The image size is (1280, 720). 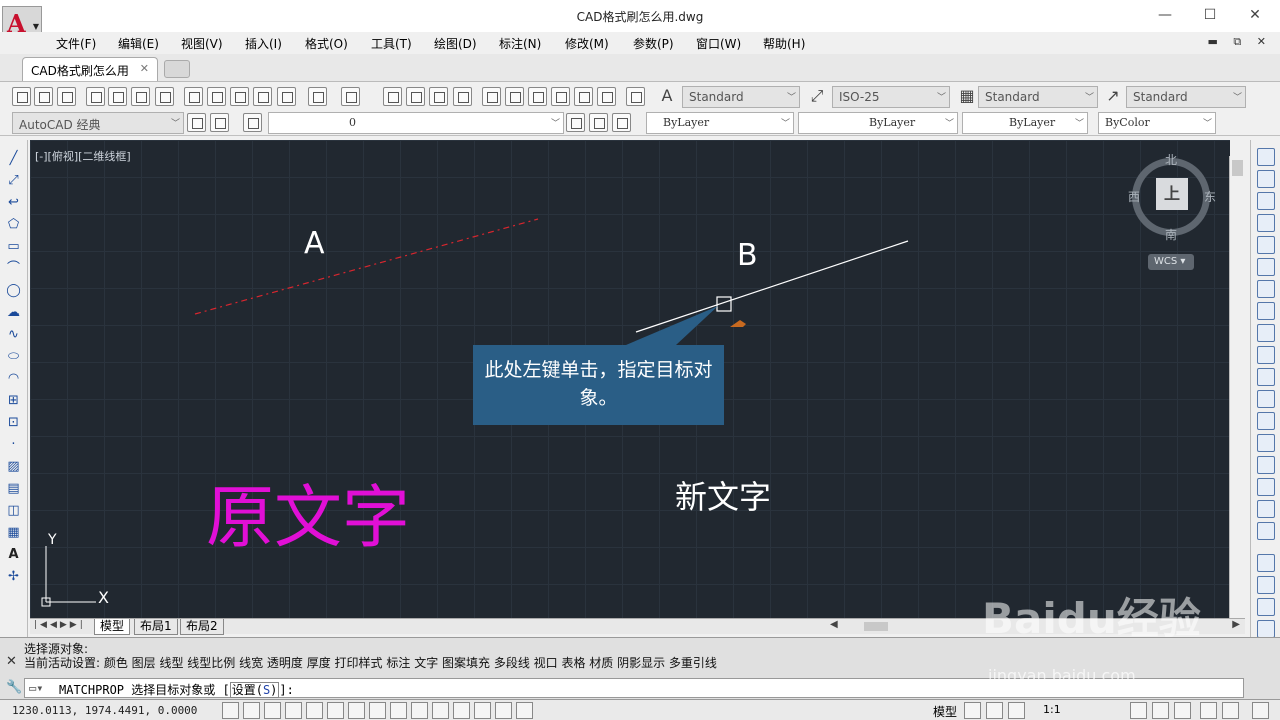 What do you see at coordinates (415, 96) in the screenshot?
I see `zoom-realtime-icon` at bounding box center [415, 96].